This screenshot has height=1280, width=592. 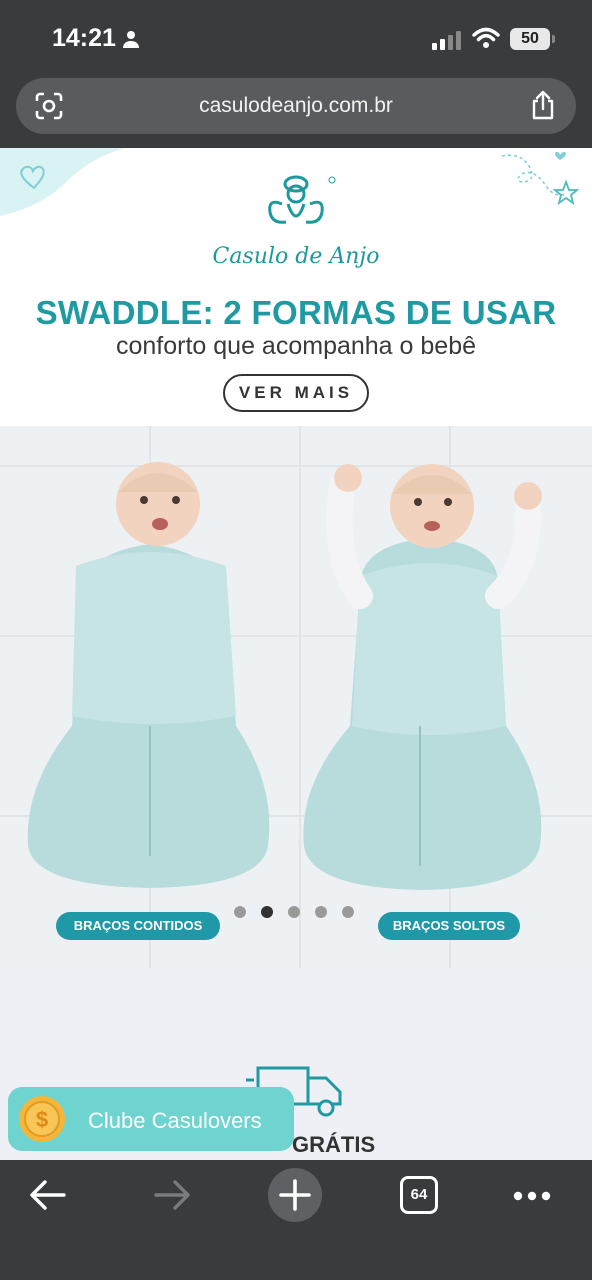 I want to click on url-text: casulodeanjo.com.br, so click(x=296, y=106).